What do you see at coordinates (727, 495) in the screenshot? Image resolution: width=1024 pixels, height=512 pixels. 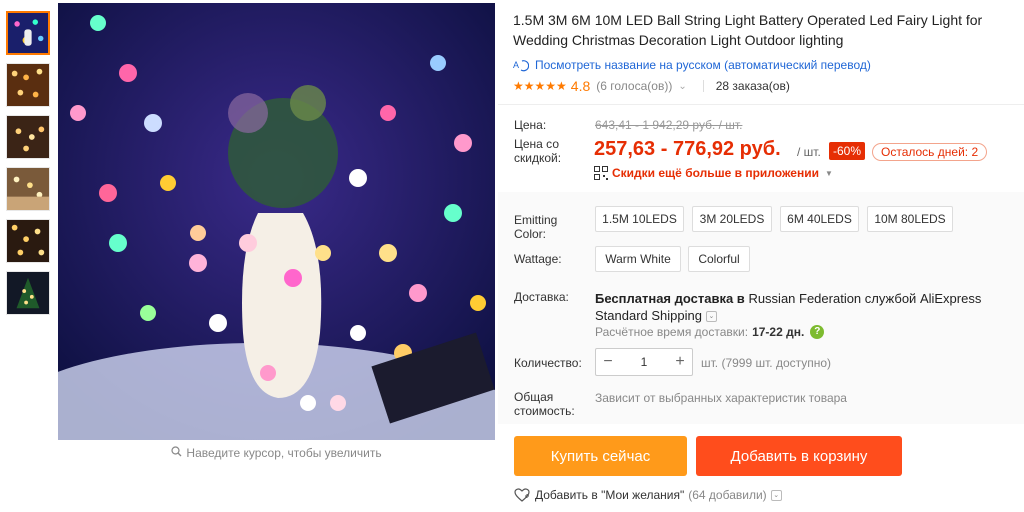 I see `wishlist-count: (64 добавили)` at bounding box center [727, 495].